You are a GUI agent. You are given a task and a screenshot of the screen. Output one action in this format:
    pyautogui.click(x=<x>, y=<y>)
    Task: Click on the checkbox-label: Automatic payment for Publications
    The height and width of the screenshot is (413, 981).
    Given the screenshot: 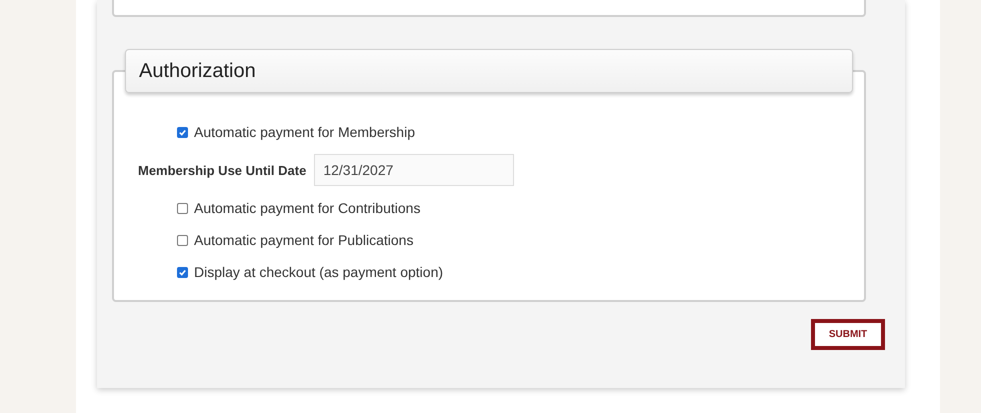 What is the action you would take?
    pyautogui.click(x=304, y=240)
    